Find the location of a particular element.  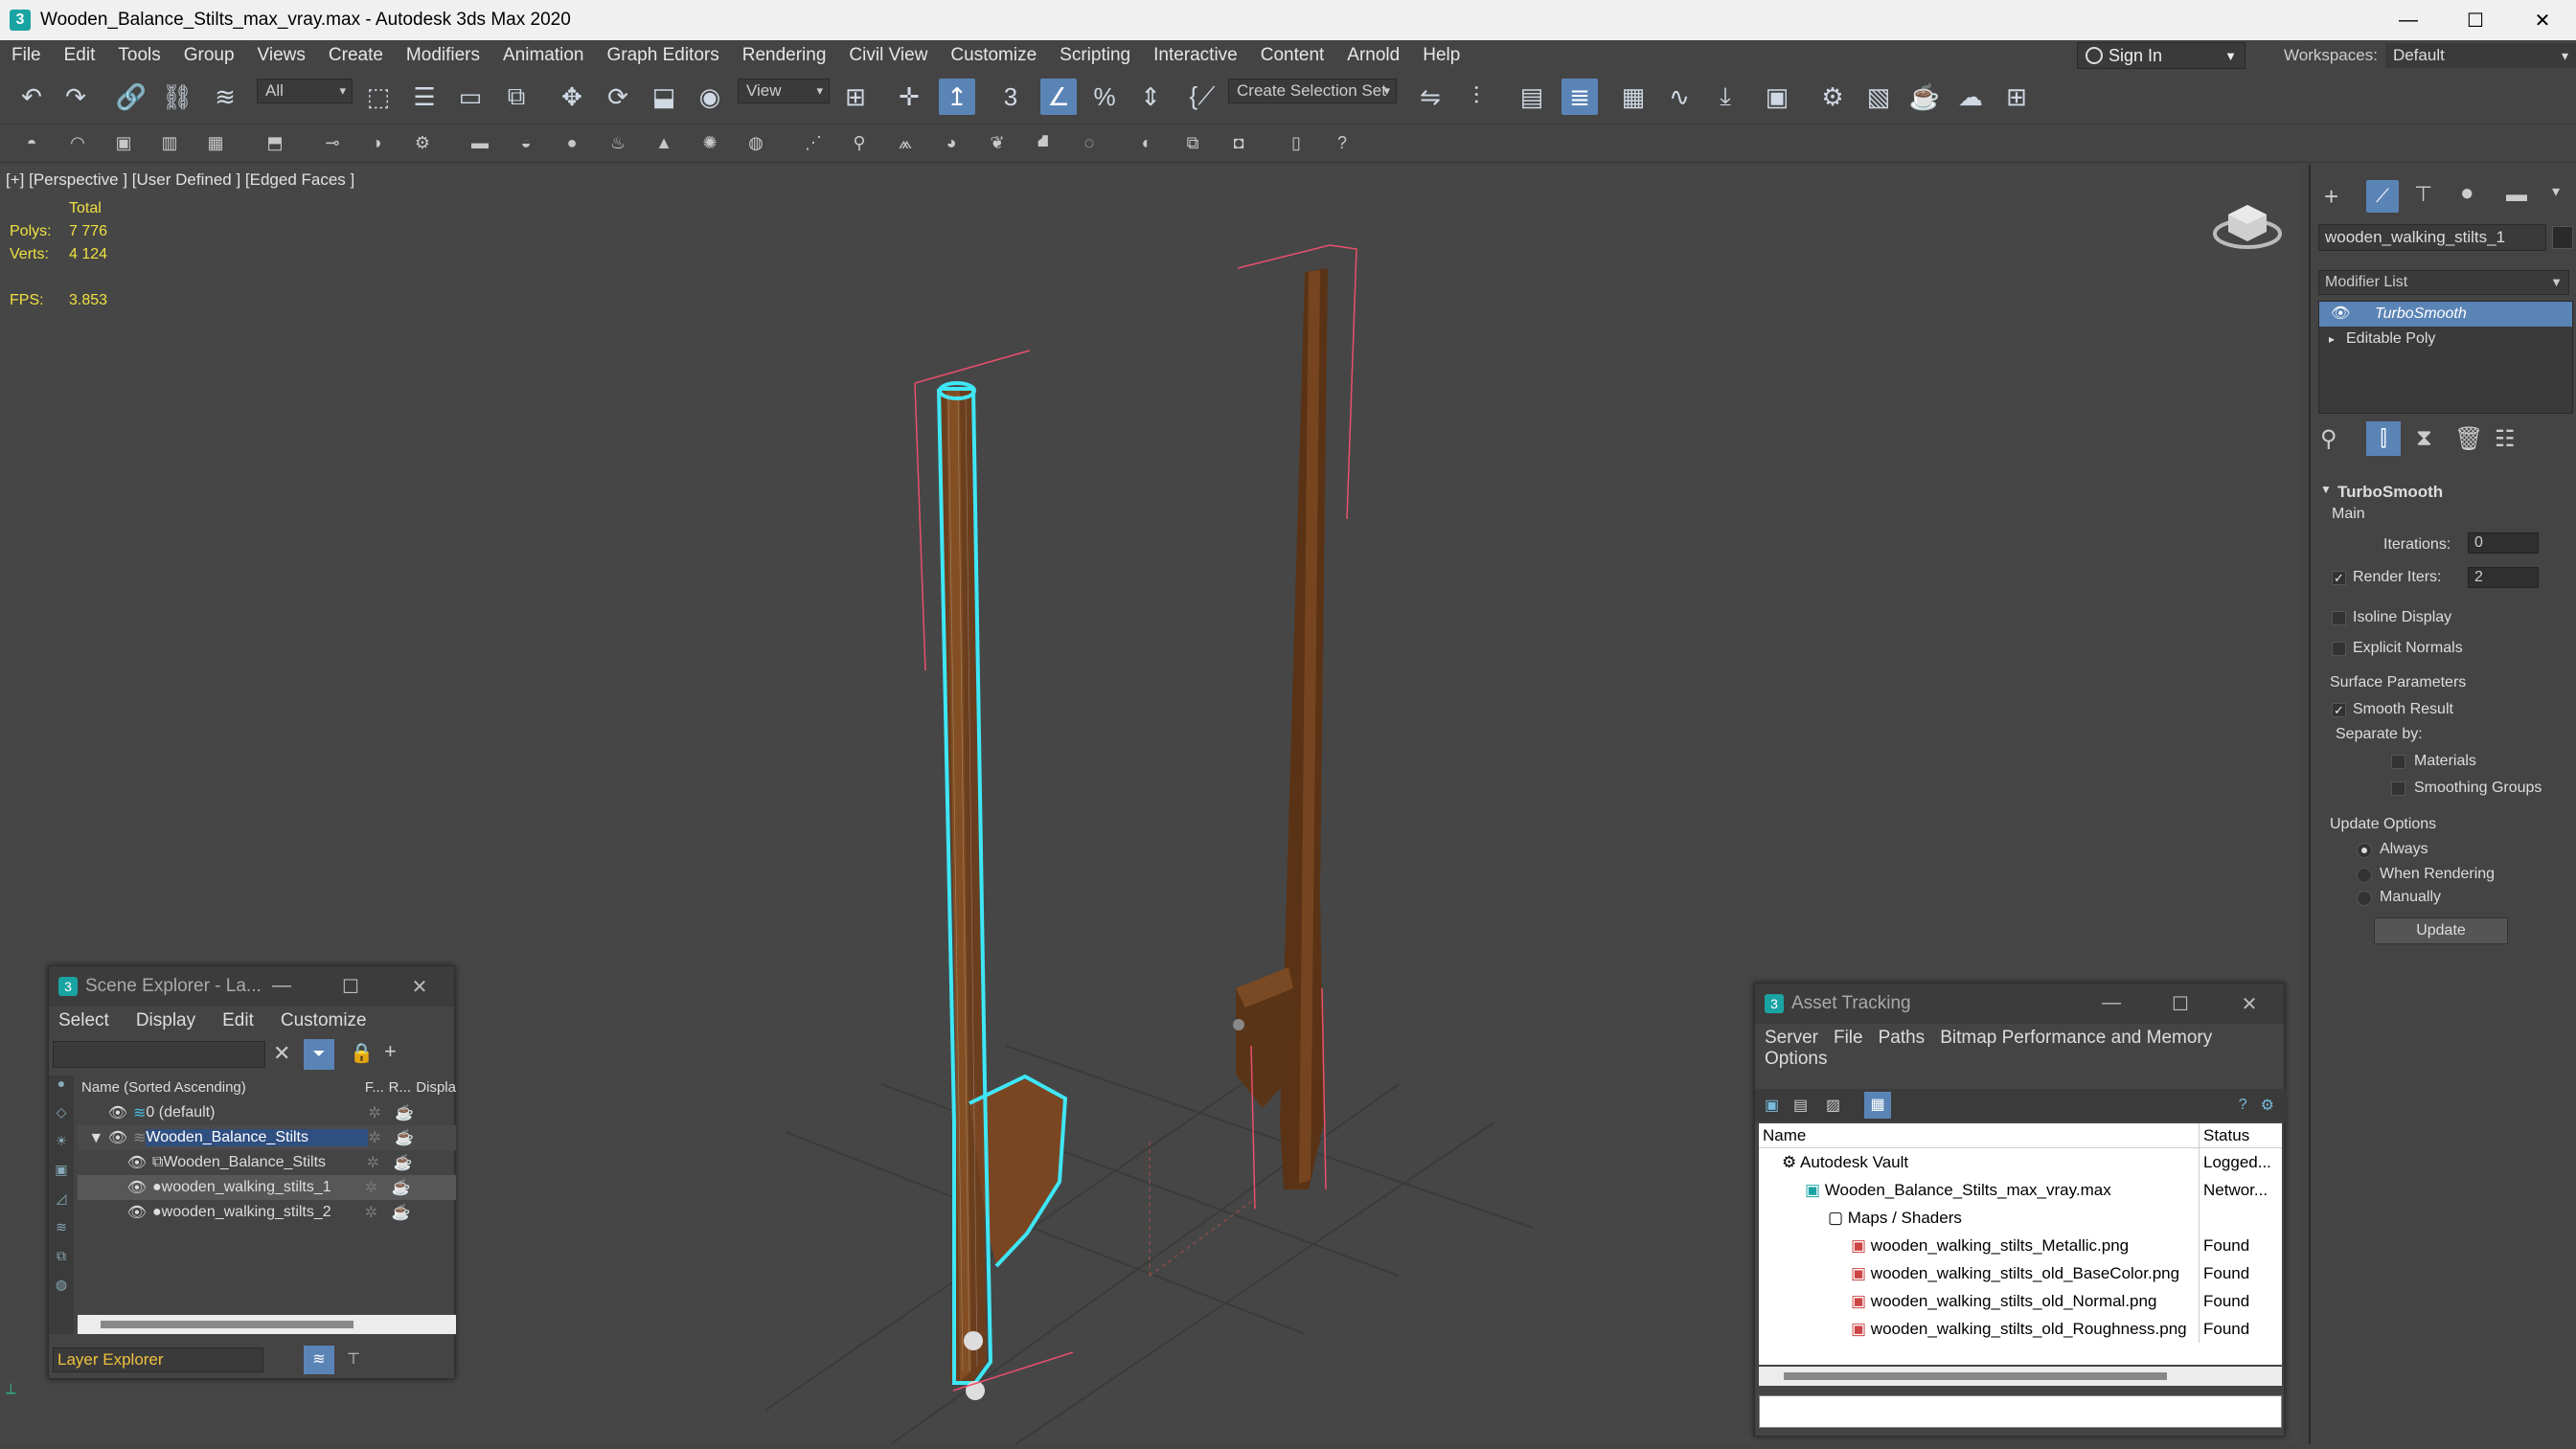

eye-icon: ▼ 👁 is located at coordinates (105, 1137).